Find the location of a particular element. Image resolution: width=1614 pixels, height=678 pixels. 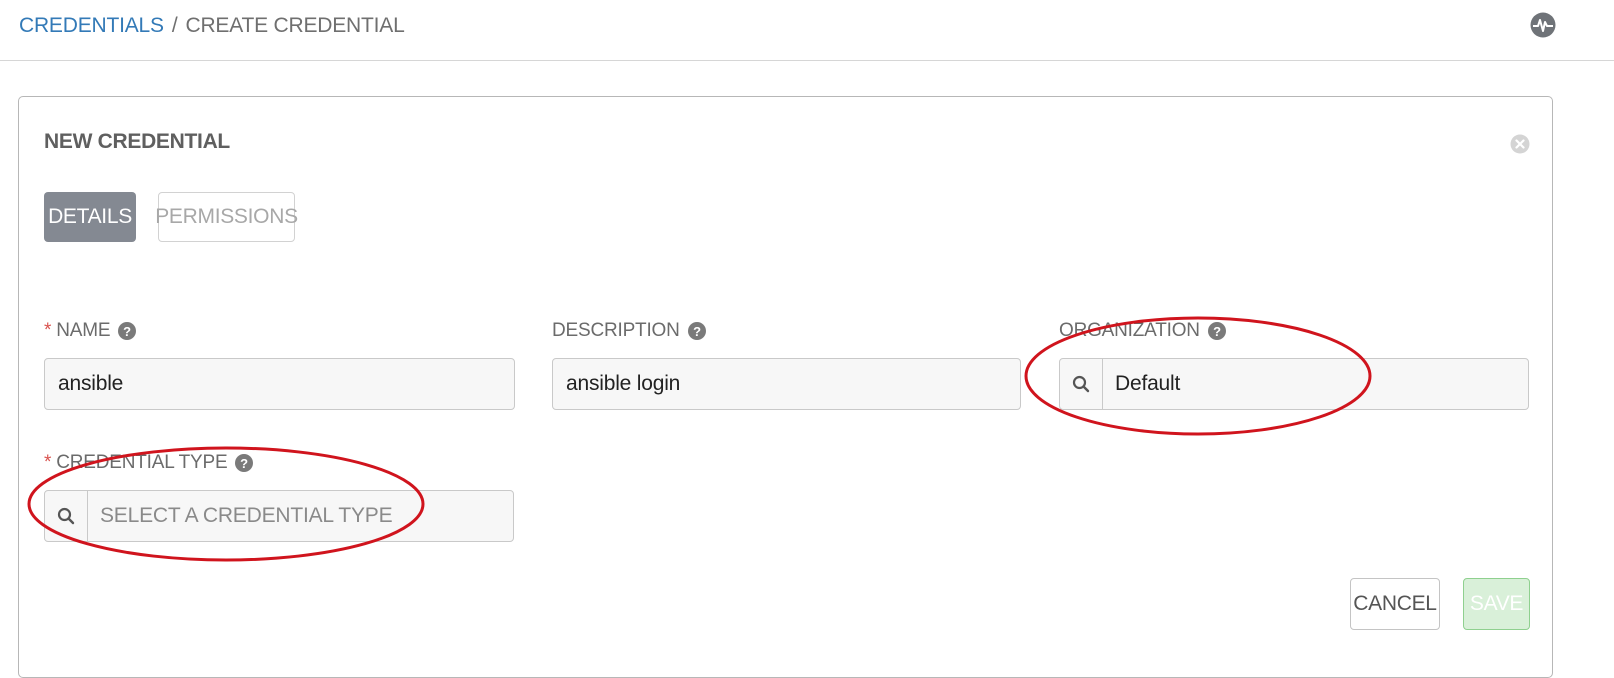

description-label-text: DESCRIPTION is located at coordinates (616, 330).